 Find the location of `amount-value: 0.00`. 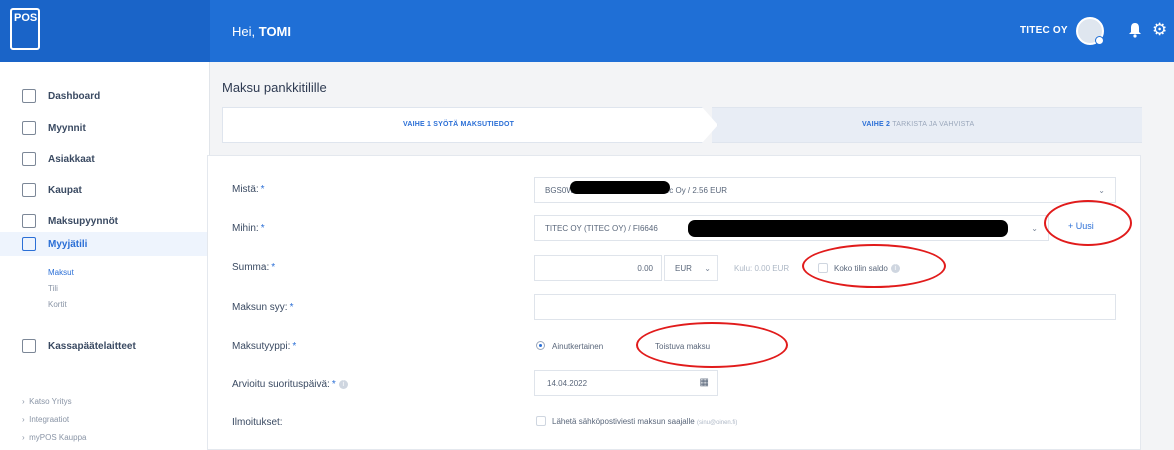

amount-value: 0.00 is located at coordinates (645, 268).